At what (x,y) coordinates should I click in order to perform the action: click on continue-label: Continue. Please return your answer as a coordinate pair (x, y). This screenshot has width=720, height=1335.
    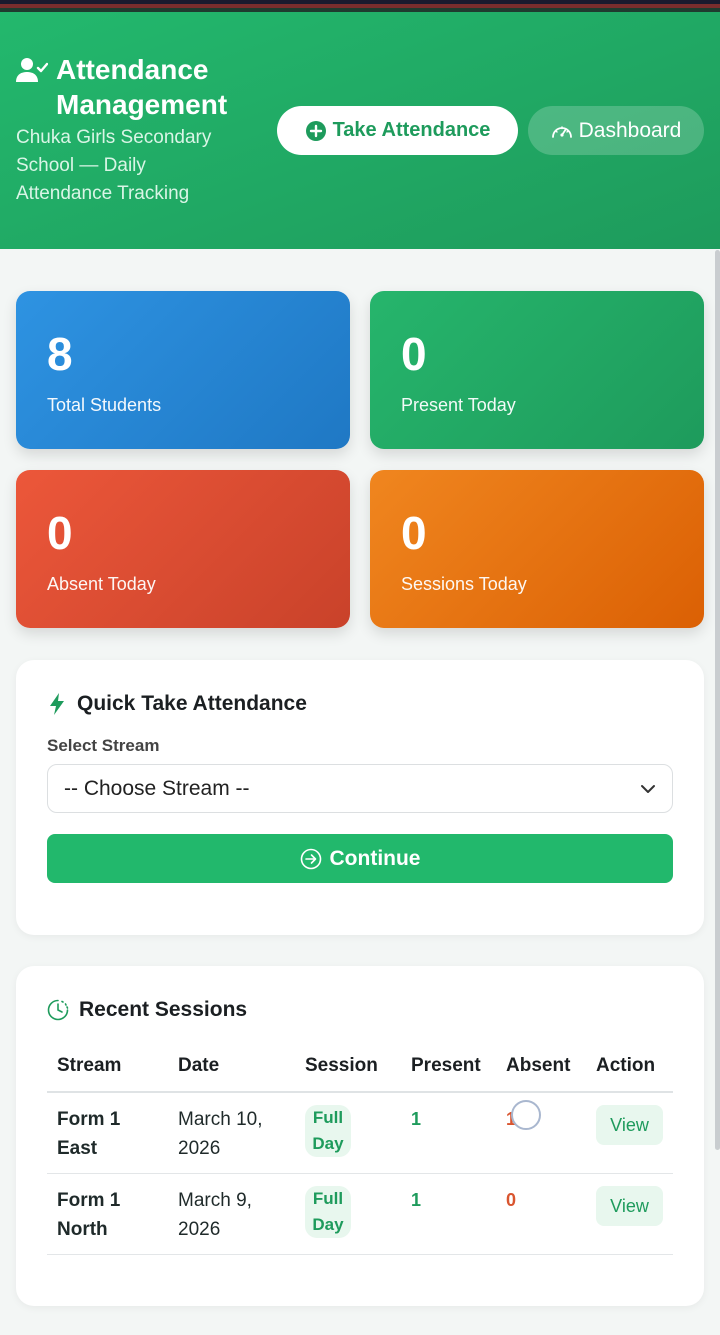
    Looking at the image, I should click on (375, 858).